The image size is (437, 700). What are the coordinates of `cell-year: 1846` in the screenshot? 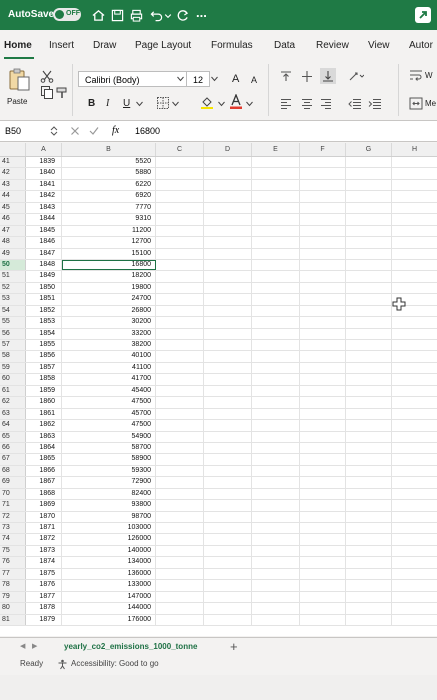 It's located at (44, 242).